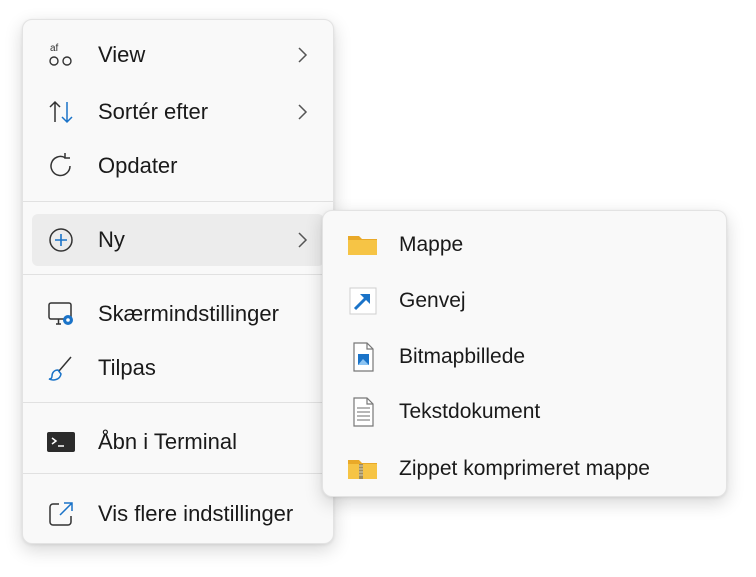  I want to click on menu-item-sort: Sortér efter, so click(178, 112).